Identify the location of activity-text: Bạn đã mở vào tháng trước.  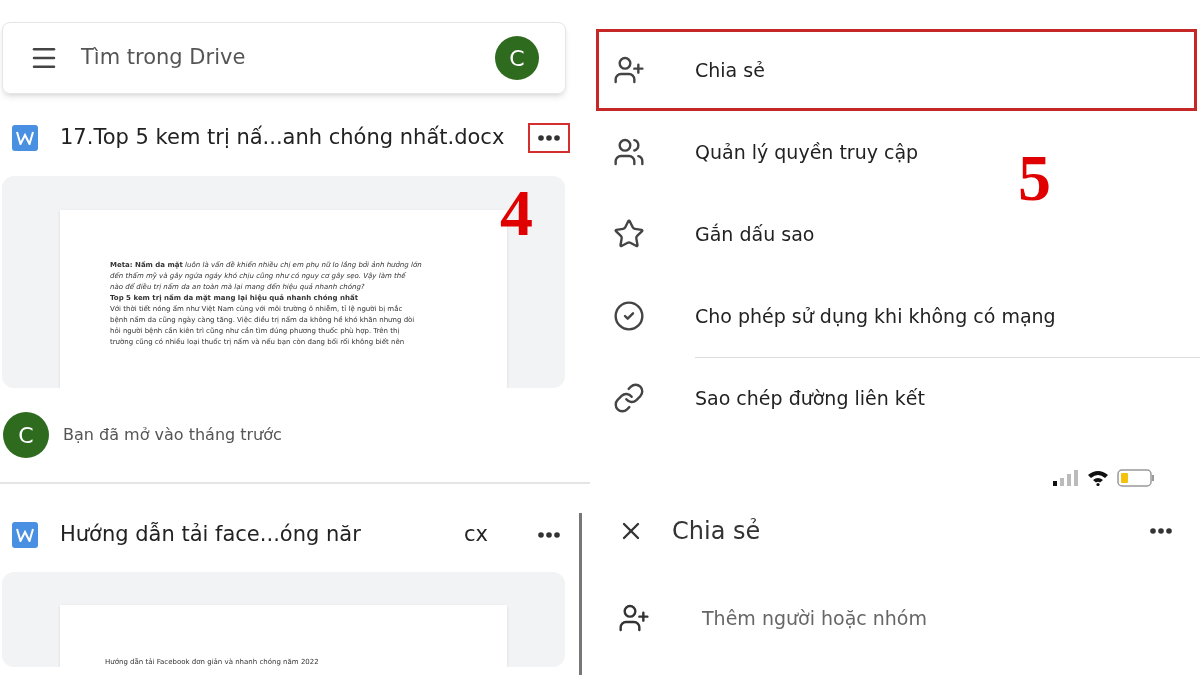
(172, 435).